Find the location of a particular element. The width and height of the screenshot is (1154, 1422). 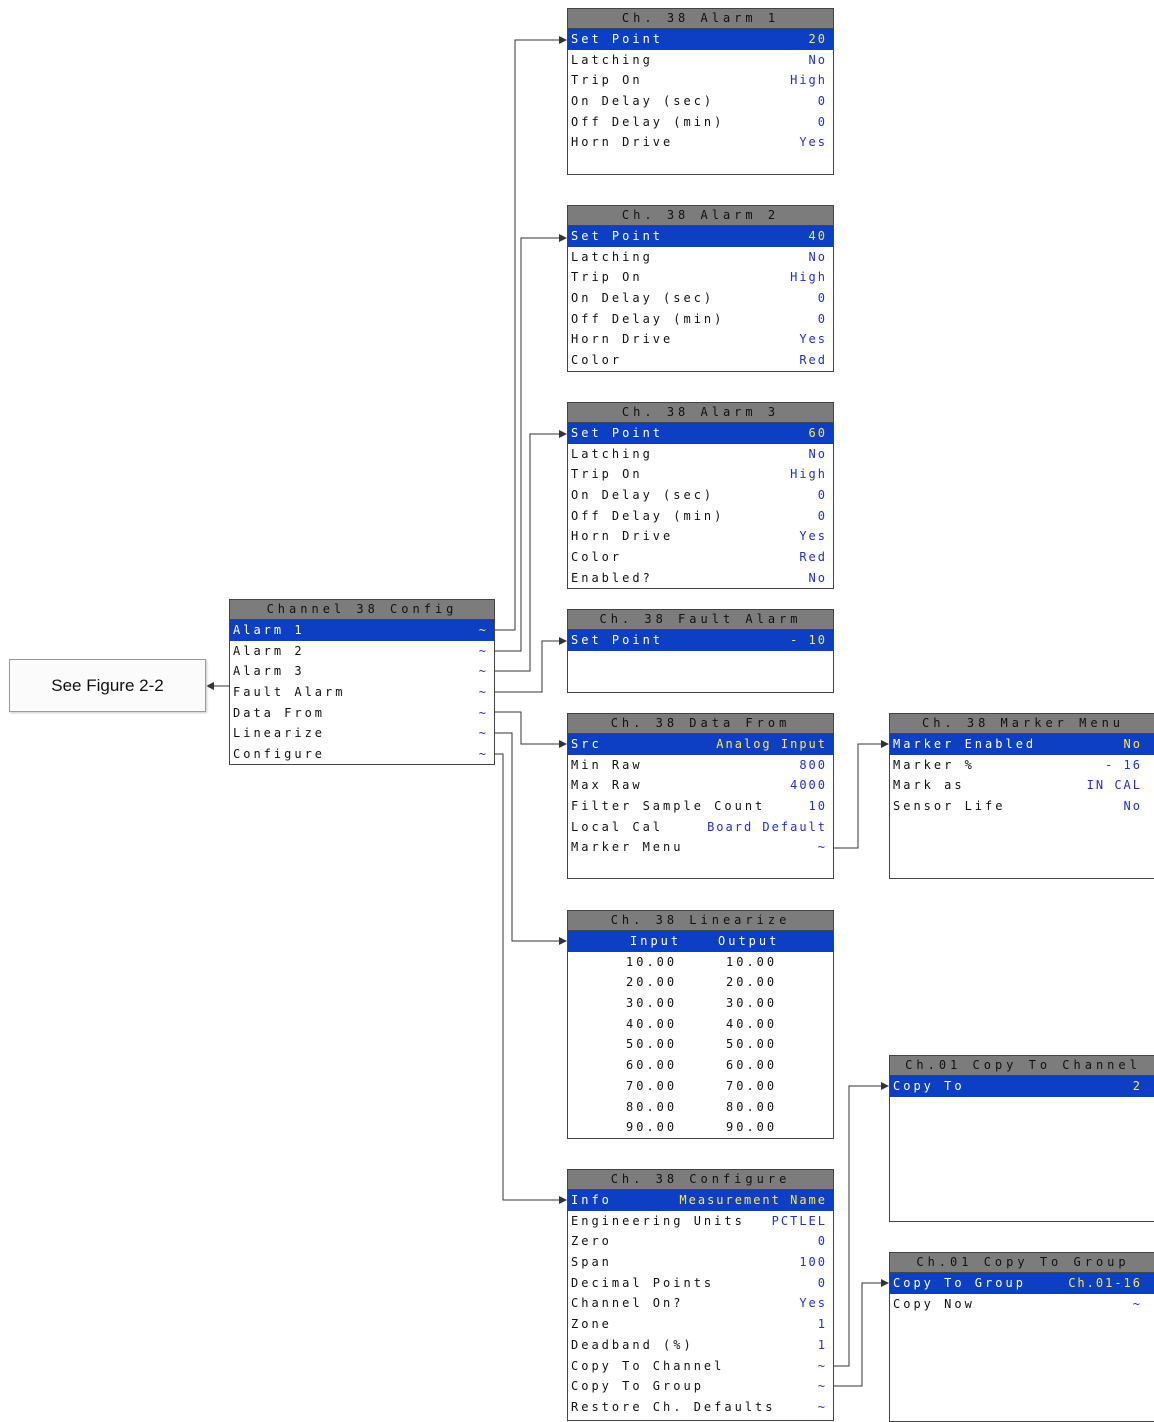

row-value: 100 is located at coordinates (813, 1262).